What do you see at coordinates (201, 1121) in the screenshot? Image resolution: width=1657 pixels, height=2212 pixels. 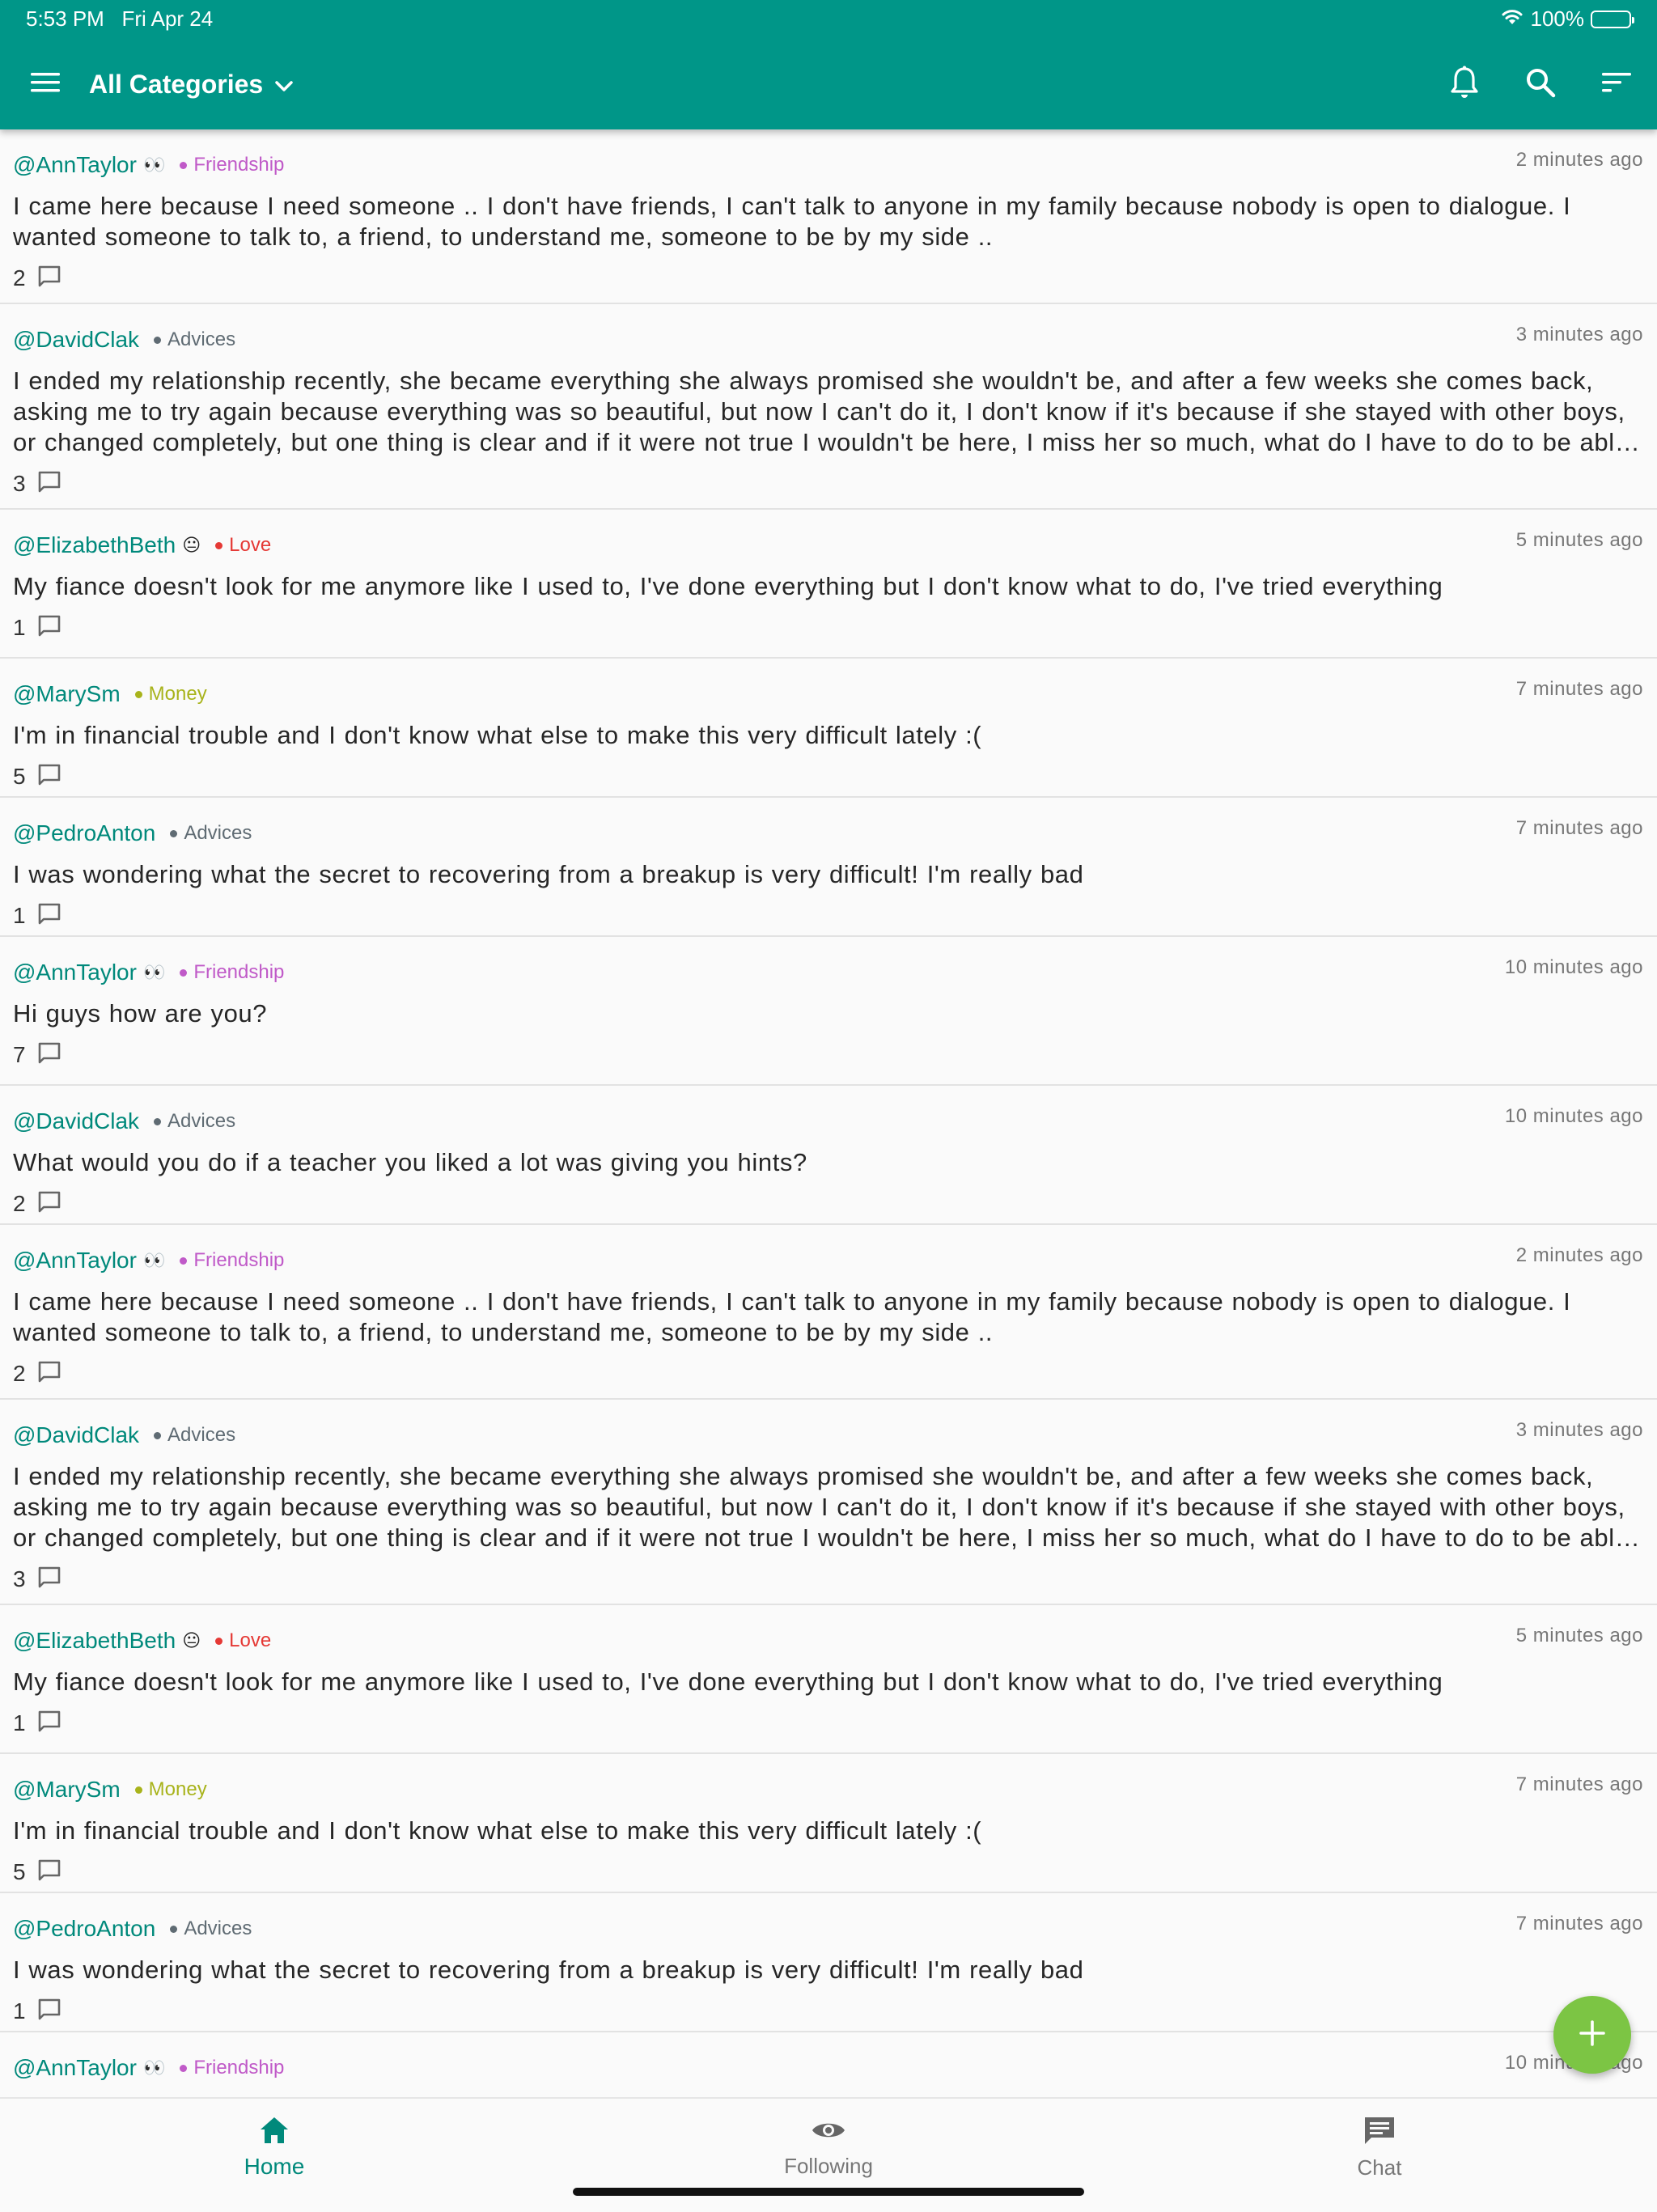 I see `post-category-label: Advices` at bounding box center [201, 1121].